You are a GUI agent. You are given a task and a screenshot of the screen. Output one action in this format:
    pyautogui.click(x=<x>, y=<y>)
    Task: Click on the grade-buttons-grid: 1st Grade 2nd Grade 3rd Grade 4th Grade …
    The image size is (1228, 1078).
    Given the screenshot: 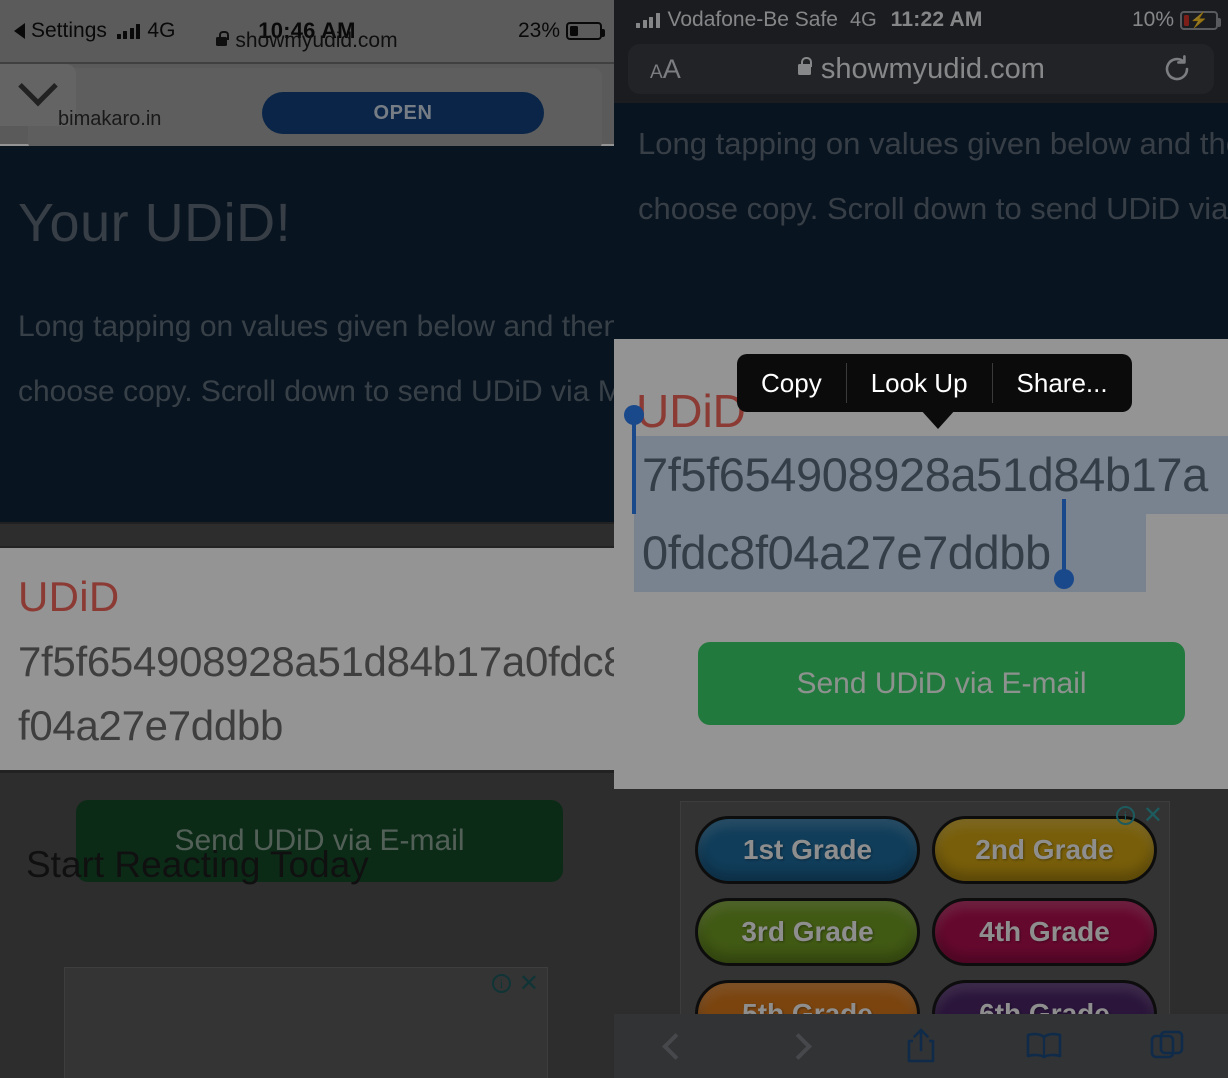 What is the action you would take?
    pyautogui.click(x=926, y=915)
    